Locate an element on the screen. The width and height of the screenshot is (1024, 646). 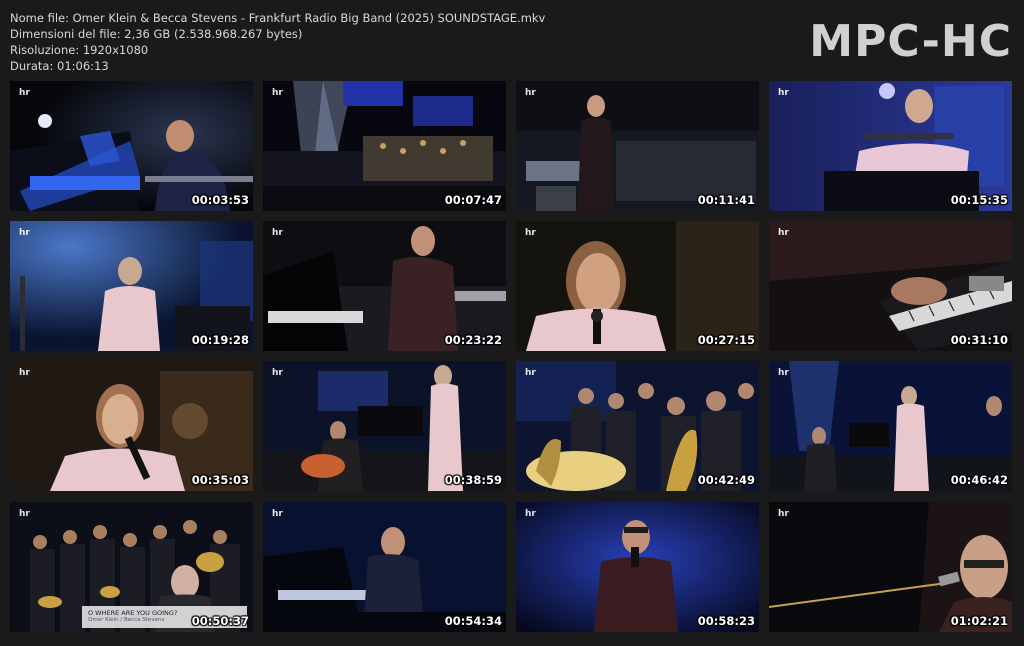
timestamp-label: 00:07:47 is located at coordinates (473, 200).